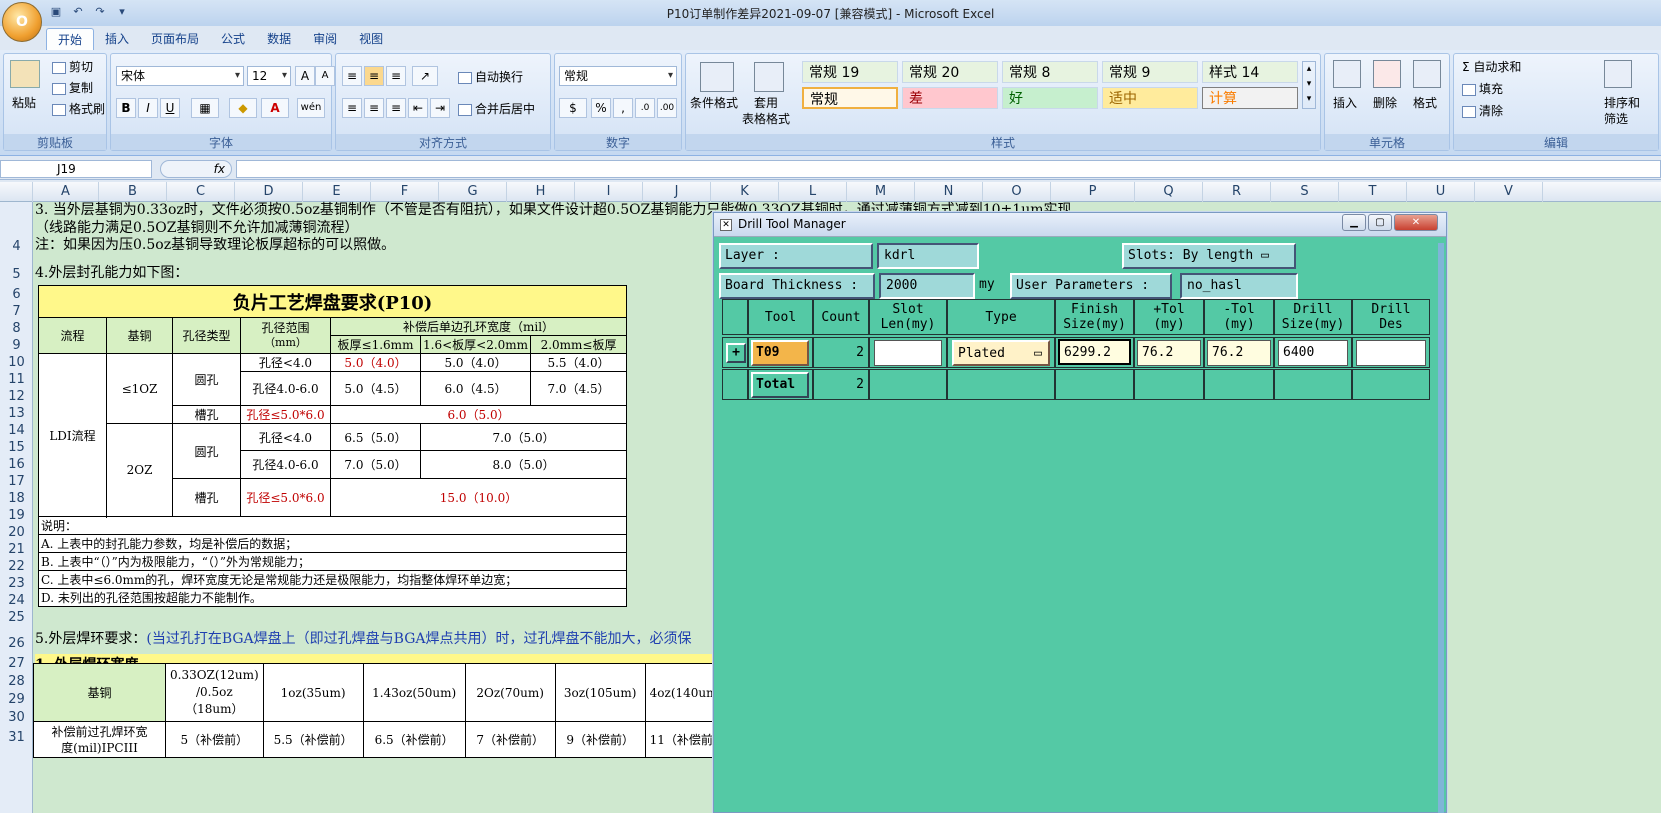  I want to click on format-cells-icon, so click(1427, 74).